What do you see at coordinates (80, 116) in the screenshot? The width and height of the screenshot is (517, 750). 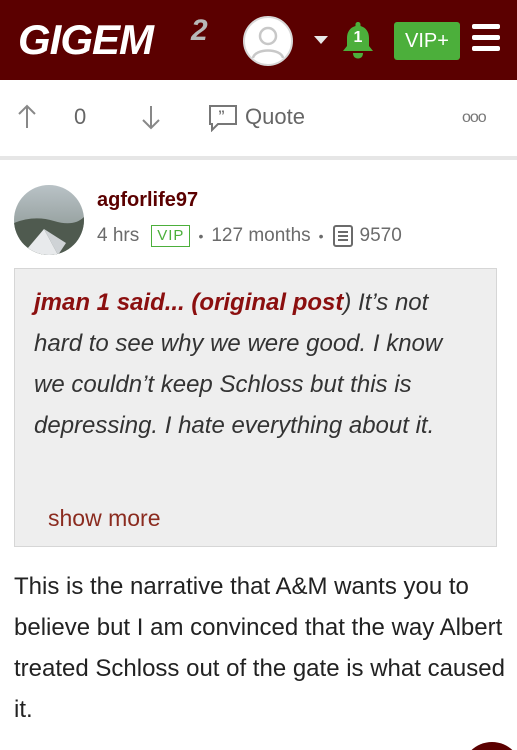 I see `vote-count: 0` at bounding box center [80, 116].